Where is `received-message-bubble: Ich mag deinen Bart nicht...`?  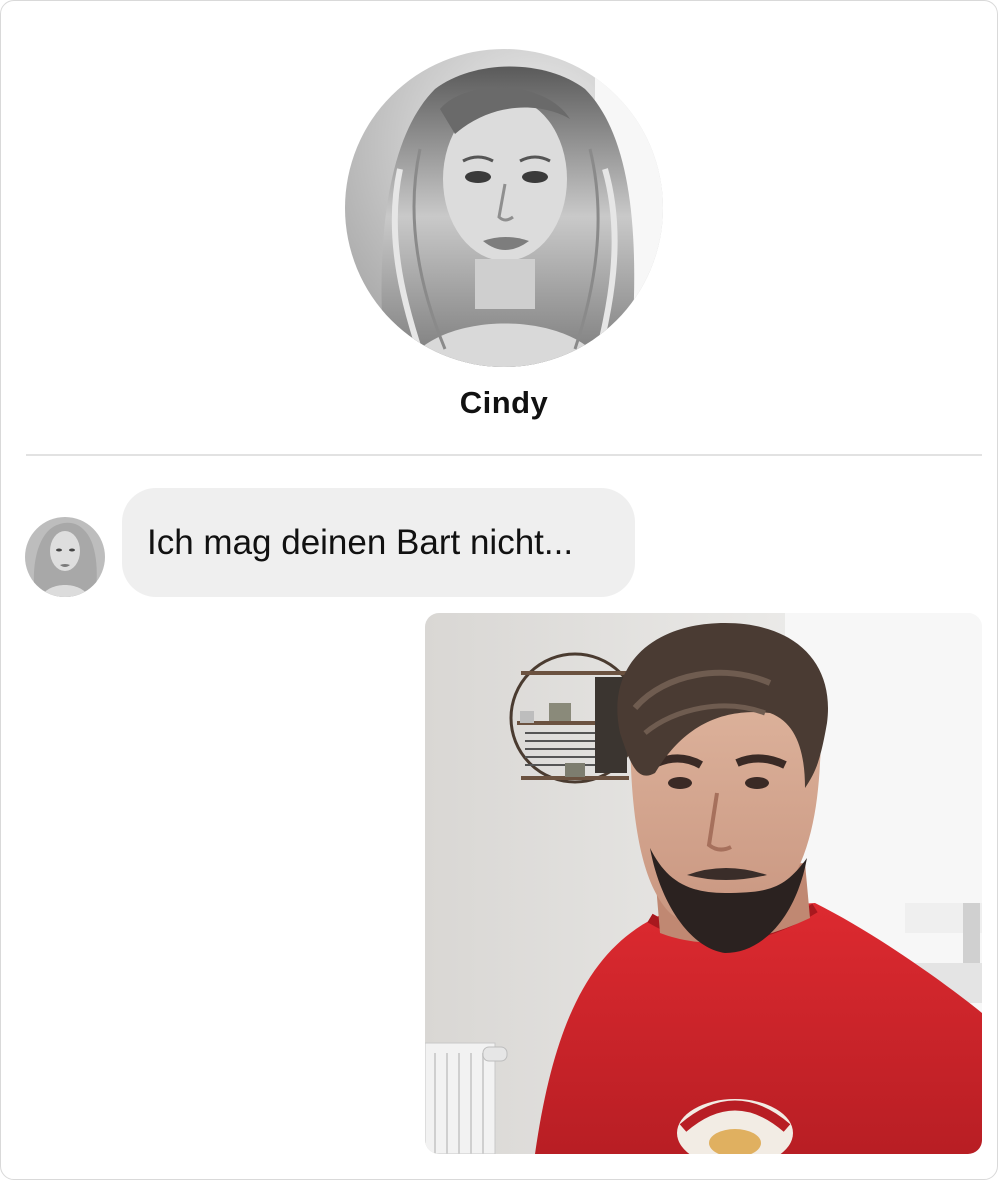
received-message-bubble: Ich mag deinen Bart nicht... is located at coordinates (378, 542).